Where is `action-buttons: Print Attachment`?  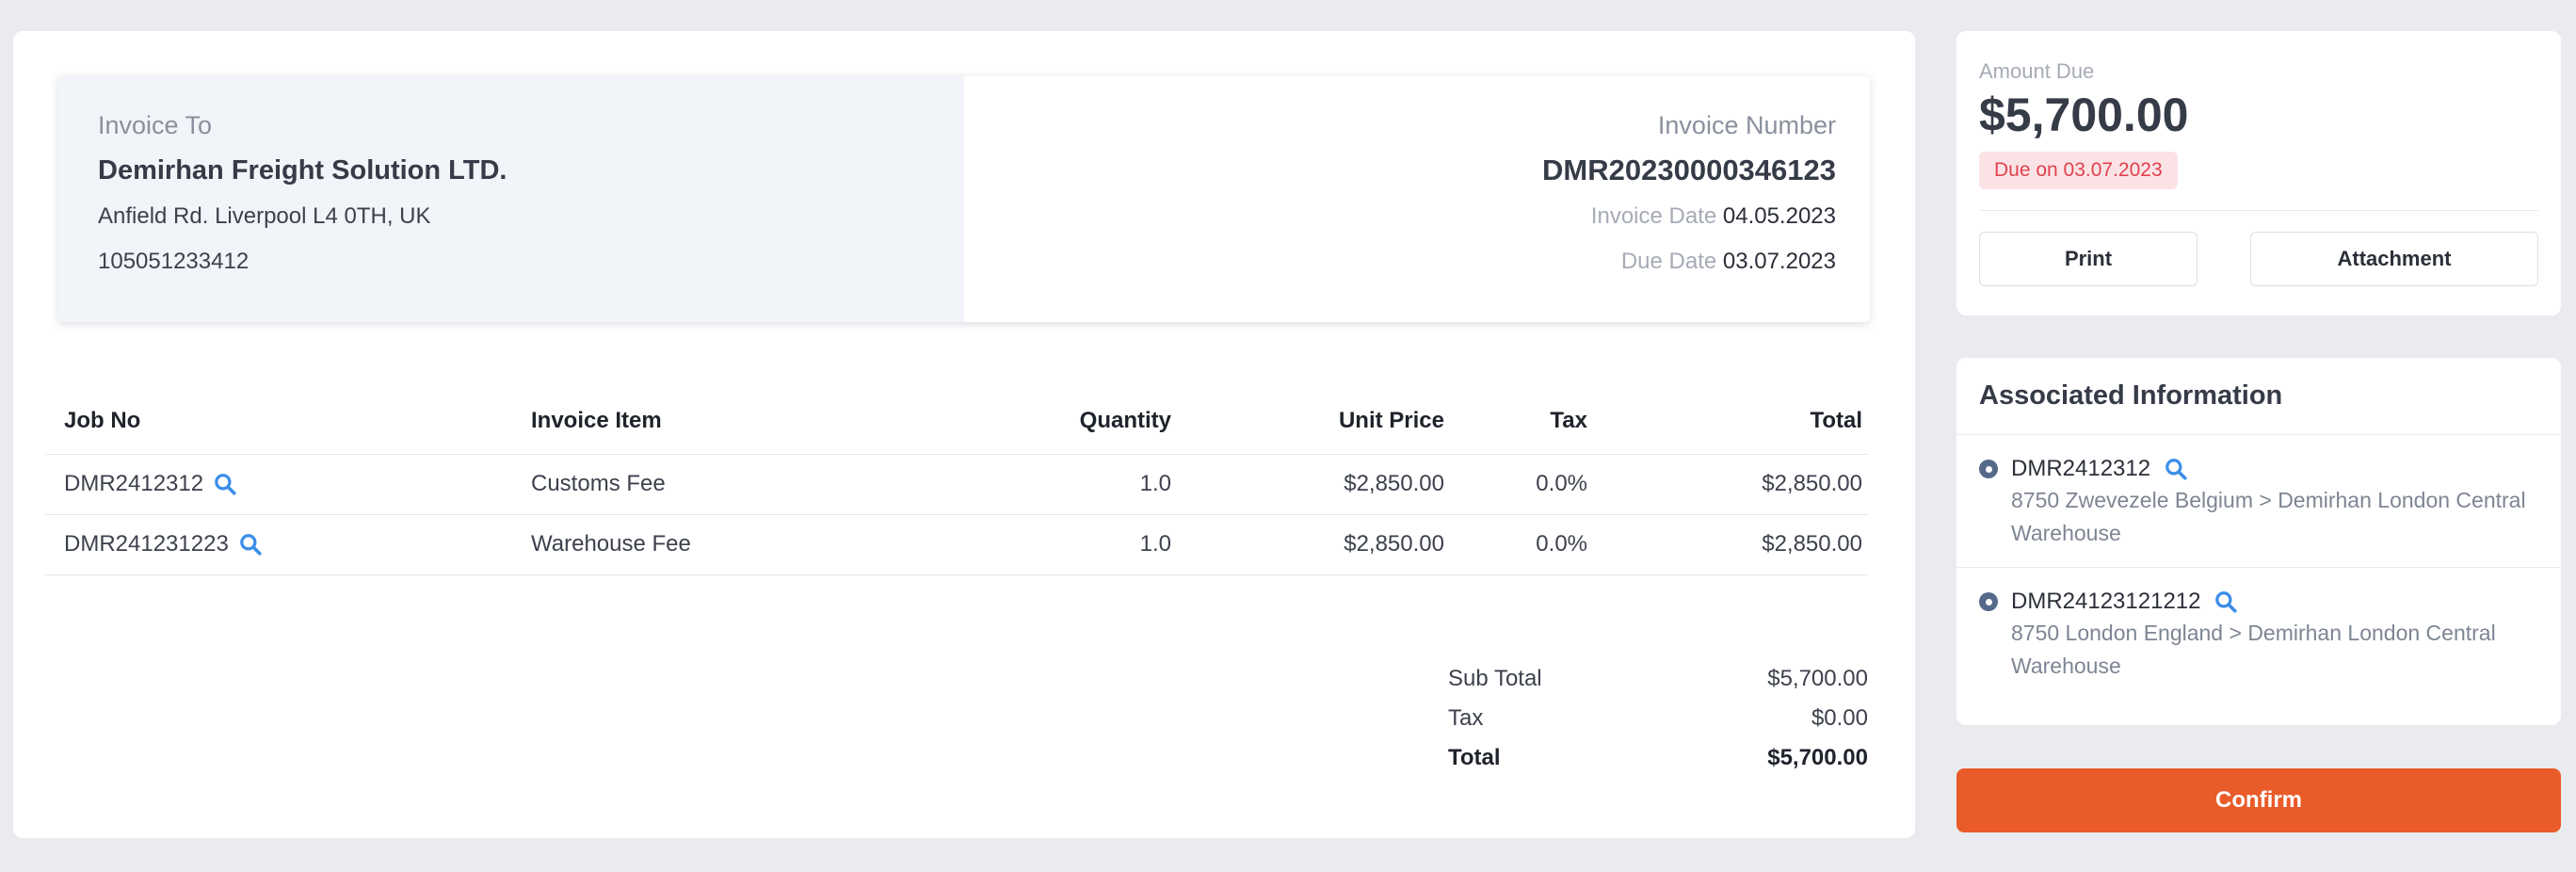
action-buttons: Print Attachment is located at coordinates (2258, 259).